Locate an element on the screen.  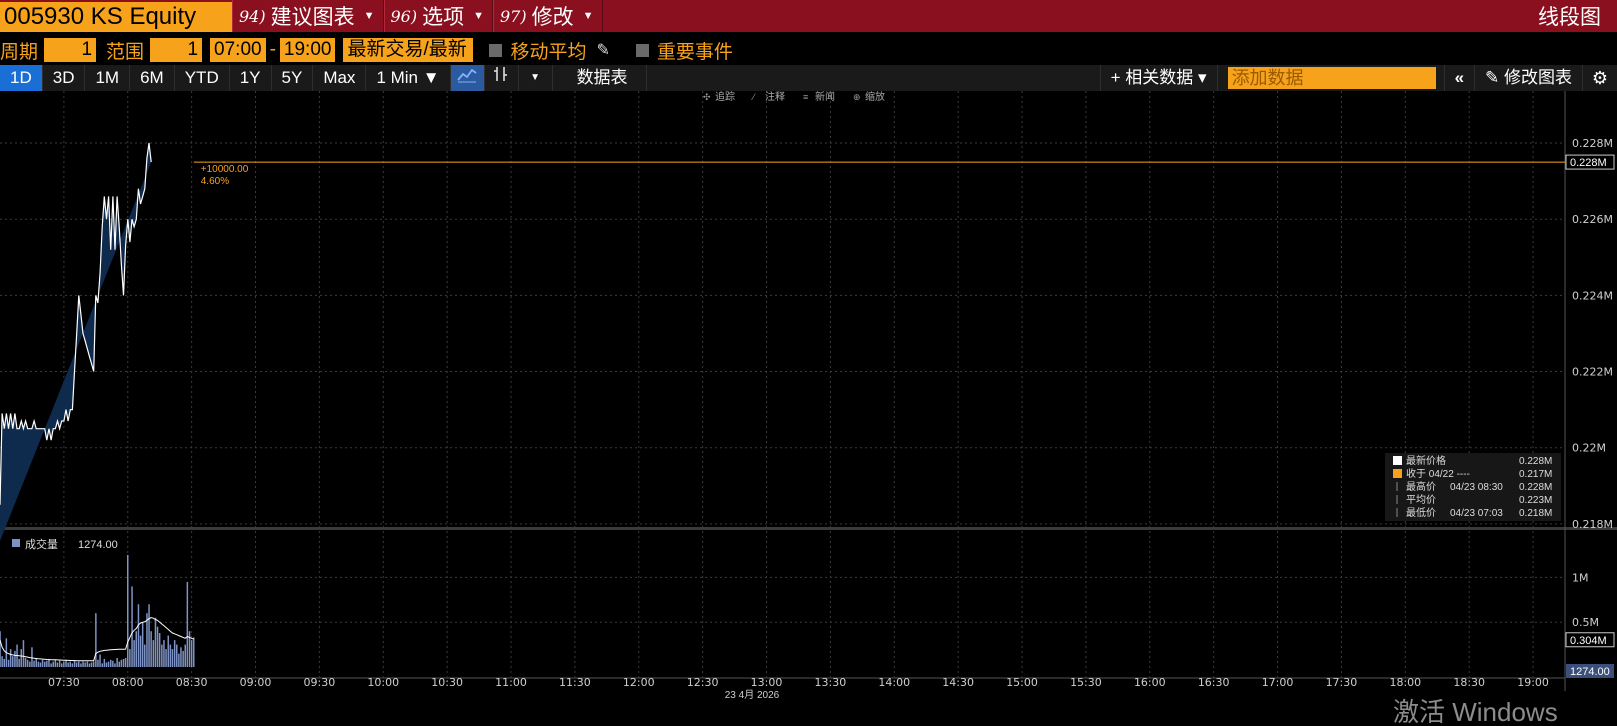
start-time-input: 07:00 is located at coordinates (238, 50).